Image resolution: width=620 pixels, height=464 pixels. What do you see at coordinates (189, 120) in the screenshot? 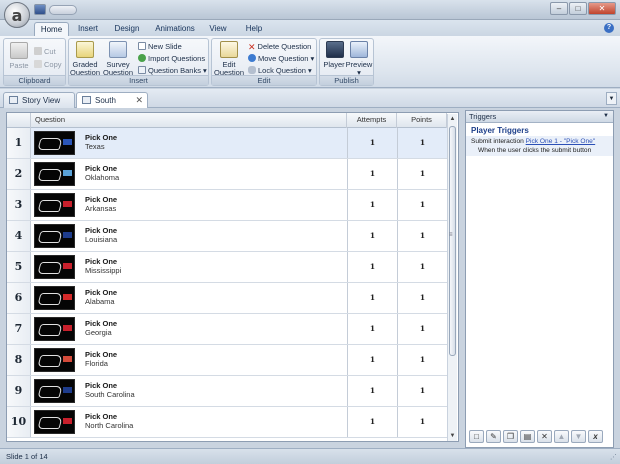
I see `header-question: Question` at bounding box center [189, 120].